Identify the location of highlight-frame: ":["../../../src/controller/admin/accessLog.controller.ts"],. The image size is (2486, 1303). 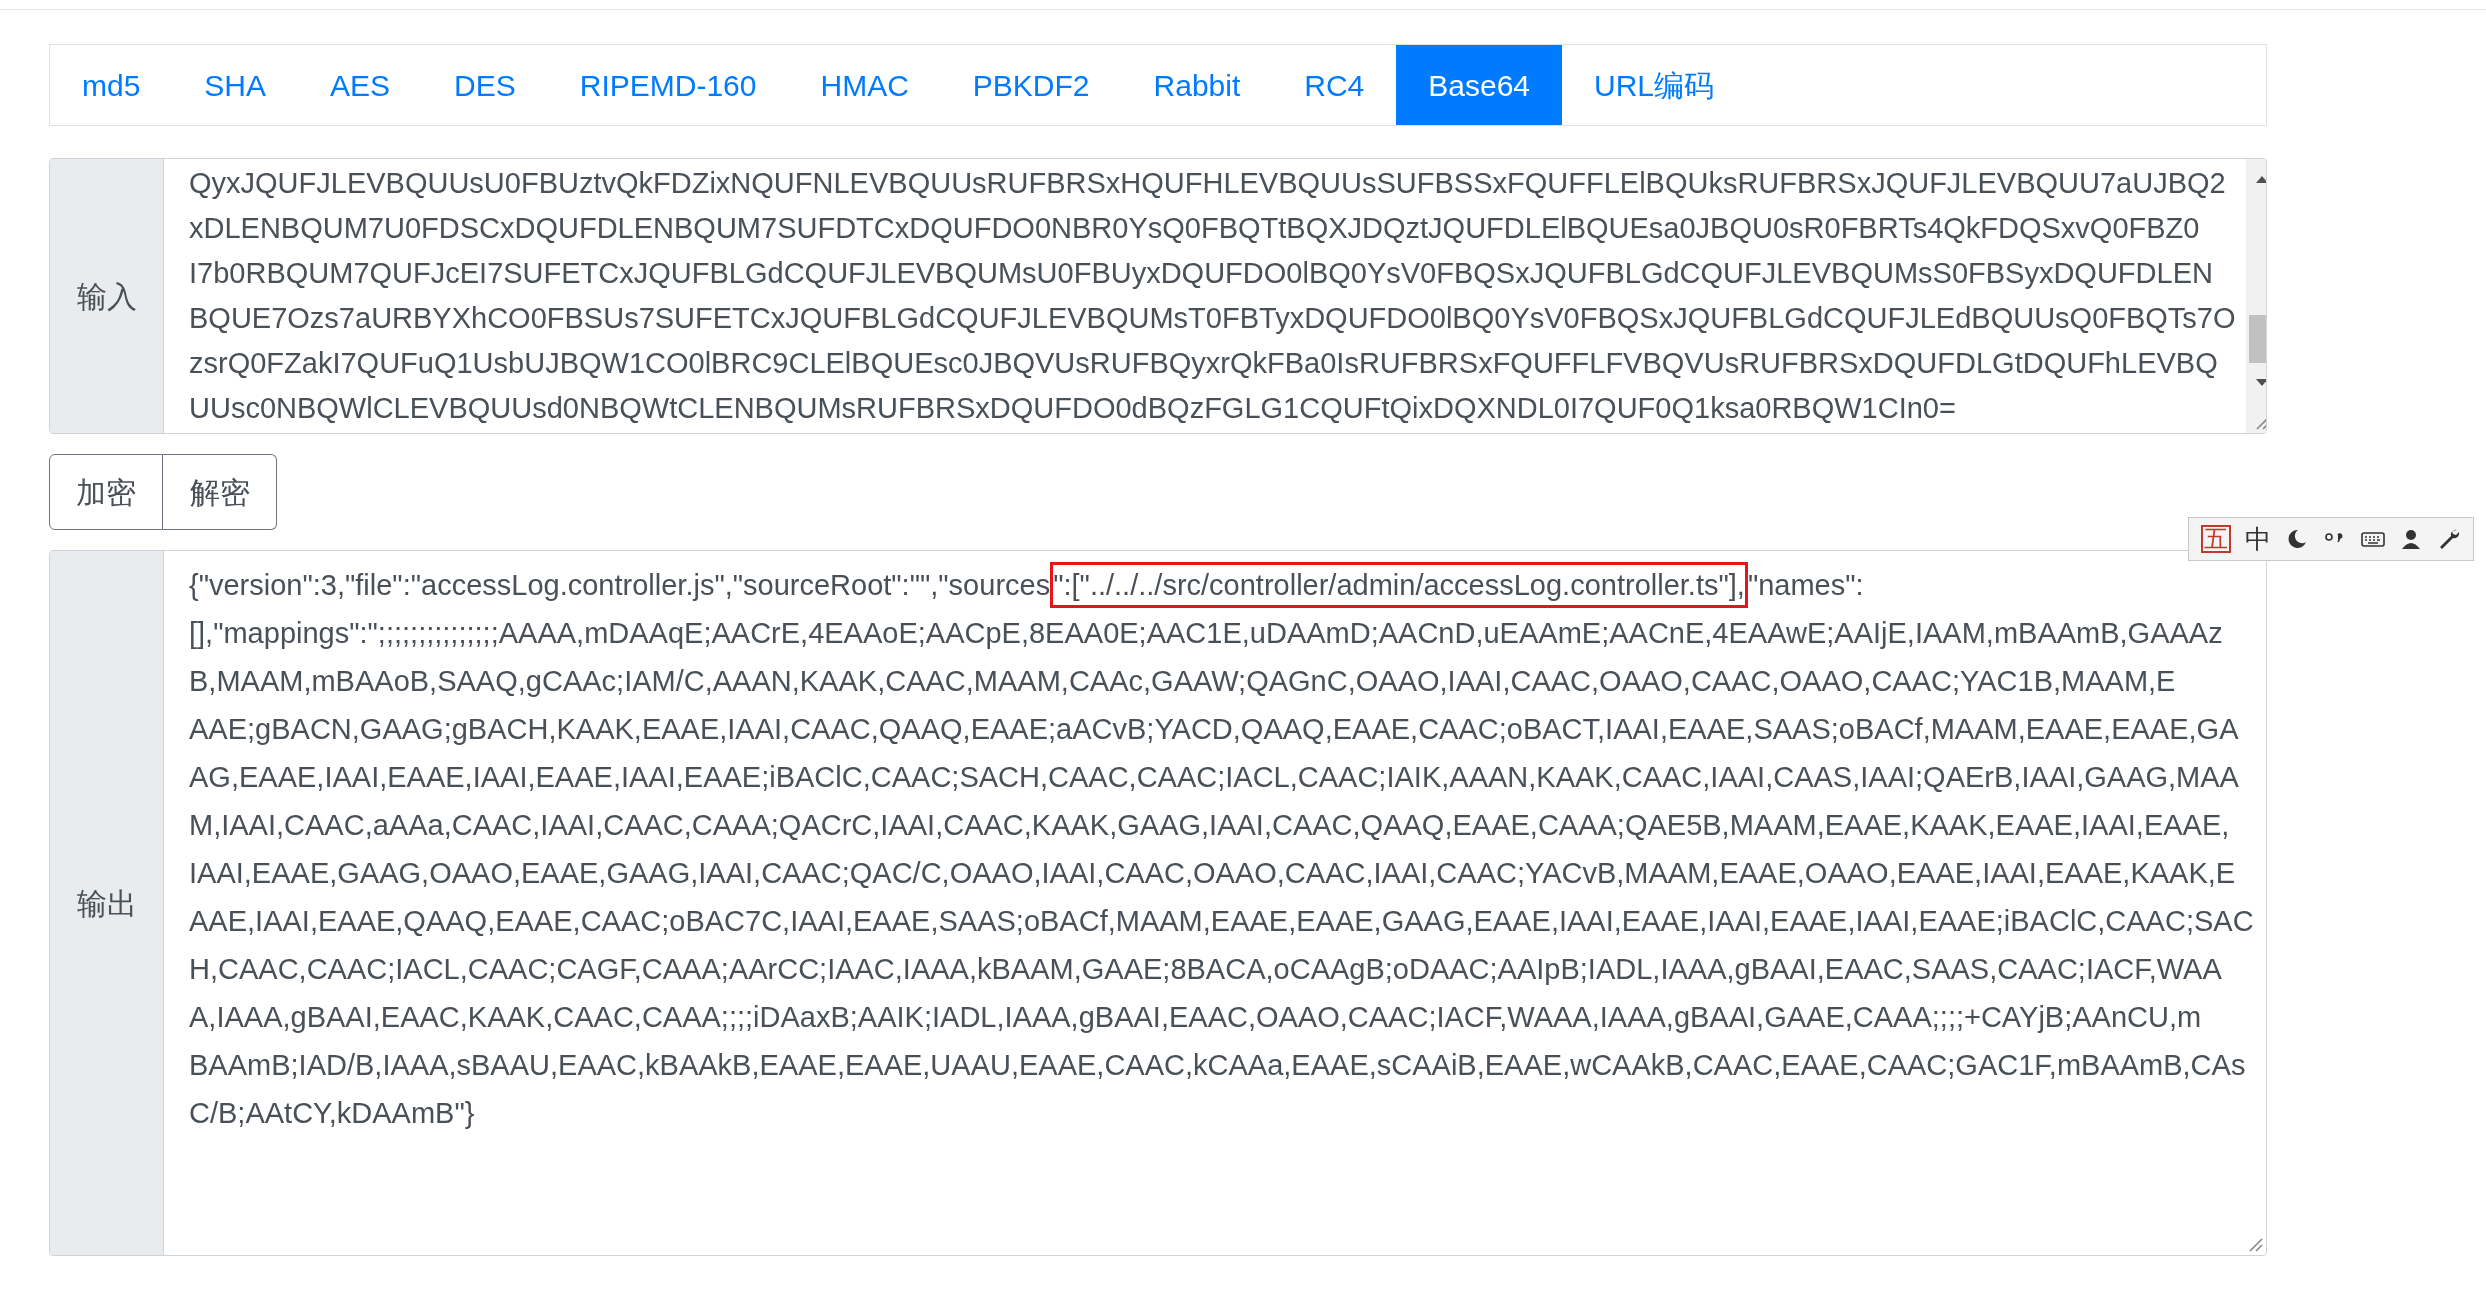
(1399, 585).